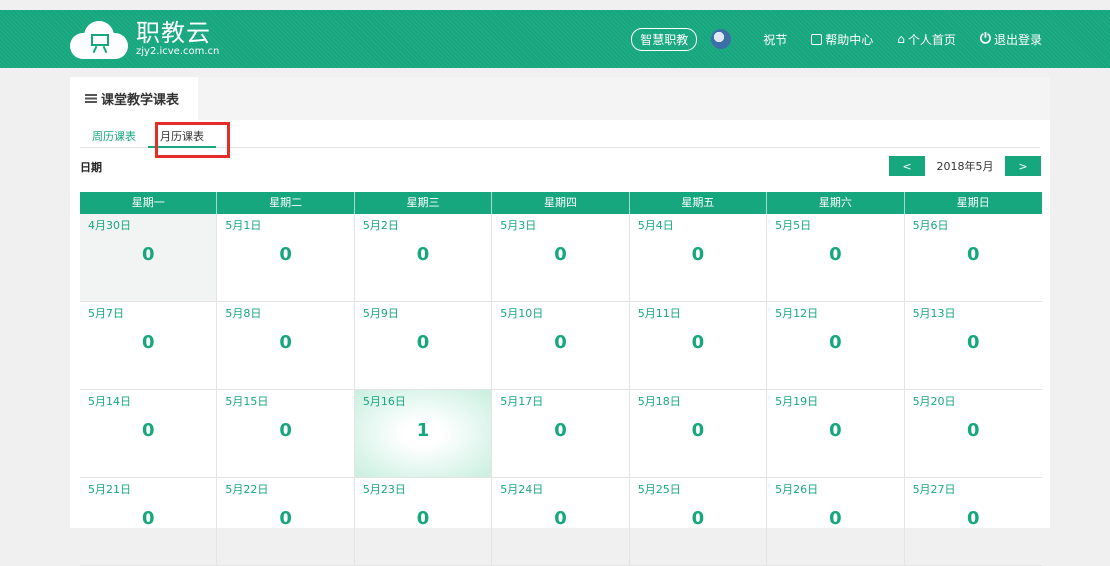 This screenshot has width=1110, height=566. What do you see at coordinates (424, 203) in the screenshot?
I see `weekday-wed: 星期三` at bounding box center [424, 203].